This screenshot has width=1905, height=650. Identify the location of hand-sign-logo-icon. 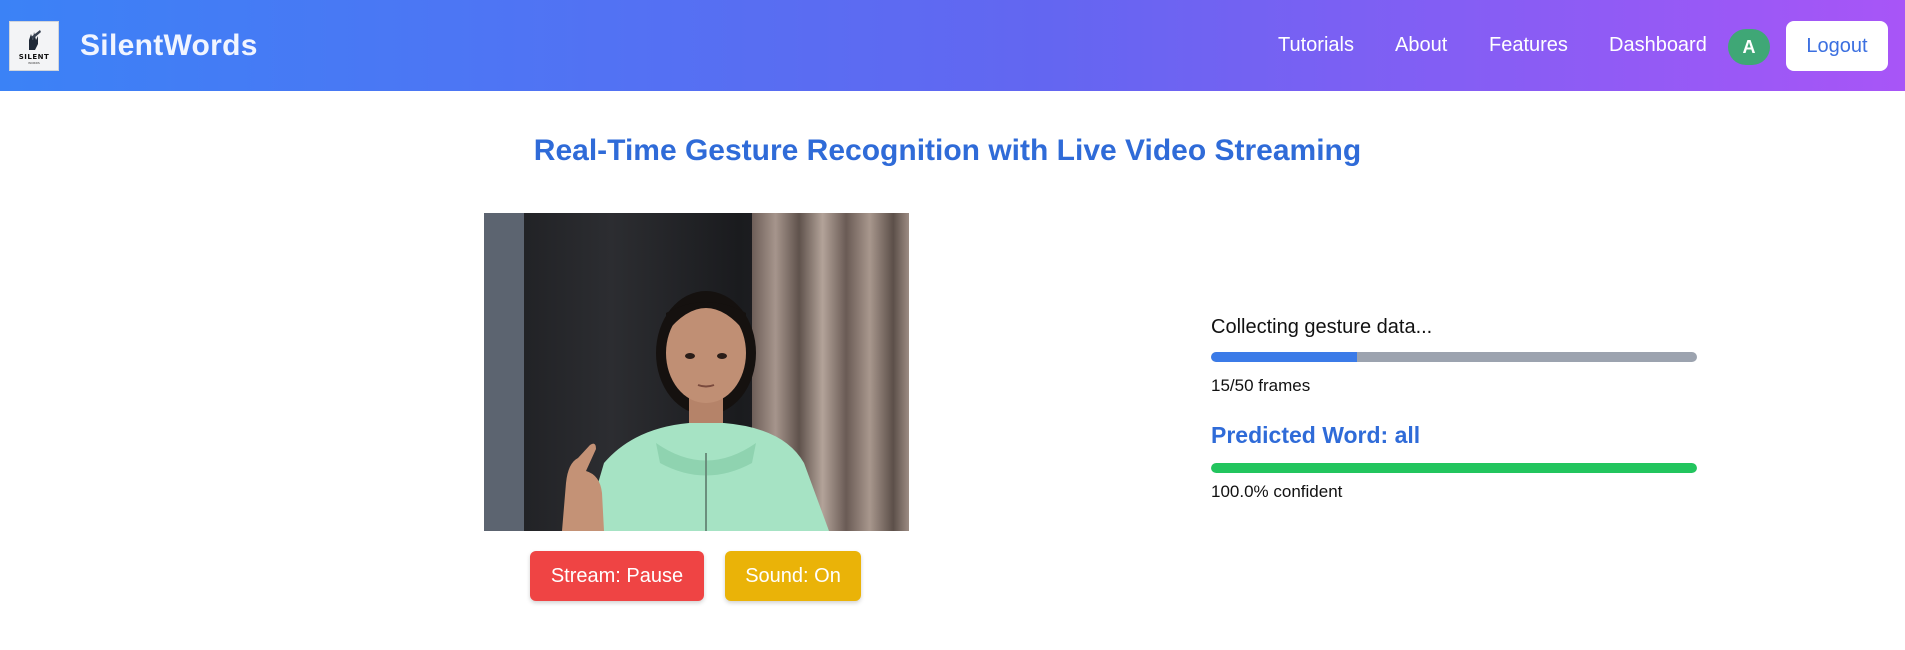
(35, 39).